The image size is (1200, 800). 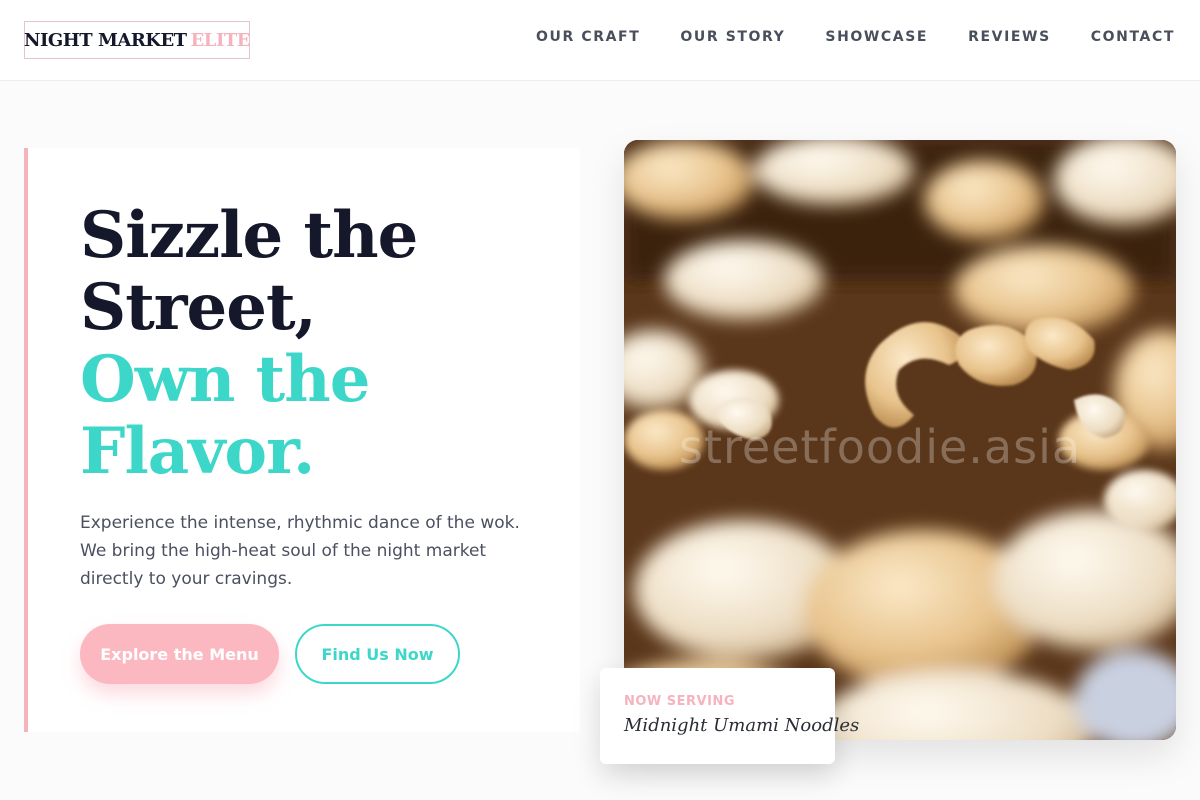 I want to click on now-serving-card: NOW SERVING Midnight Umami Noodles, so click(x=729, y=716).